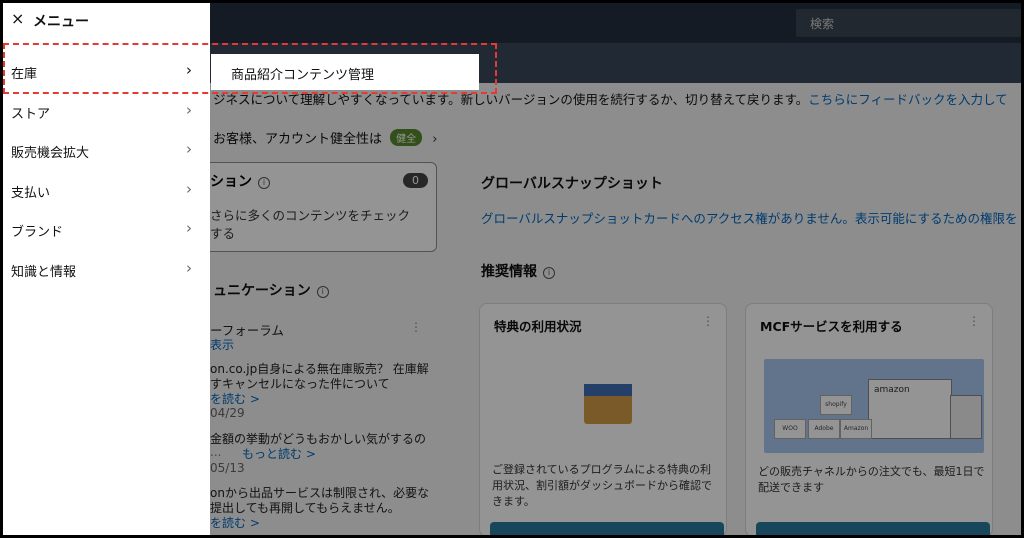 This screenshot has width=1024, height=538. Describe the element at coordinates (106, 230) in the screenshot. I see `menu-item-brand: ブランド ›` at that location.